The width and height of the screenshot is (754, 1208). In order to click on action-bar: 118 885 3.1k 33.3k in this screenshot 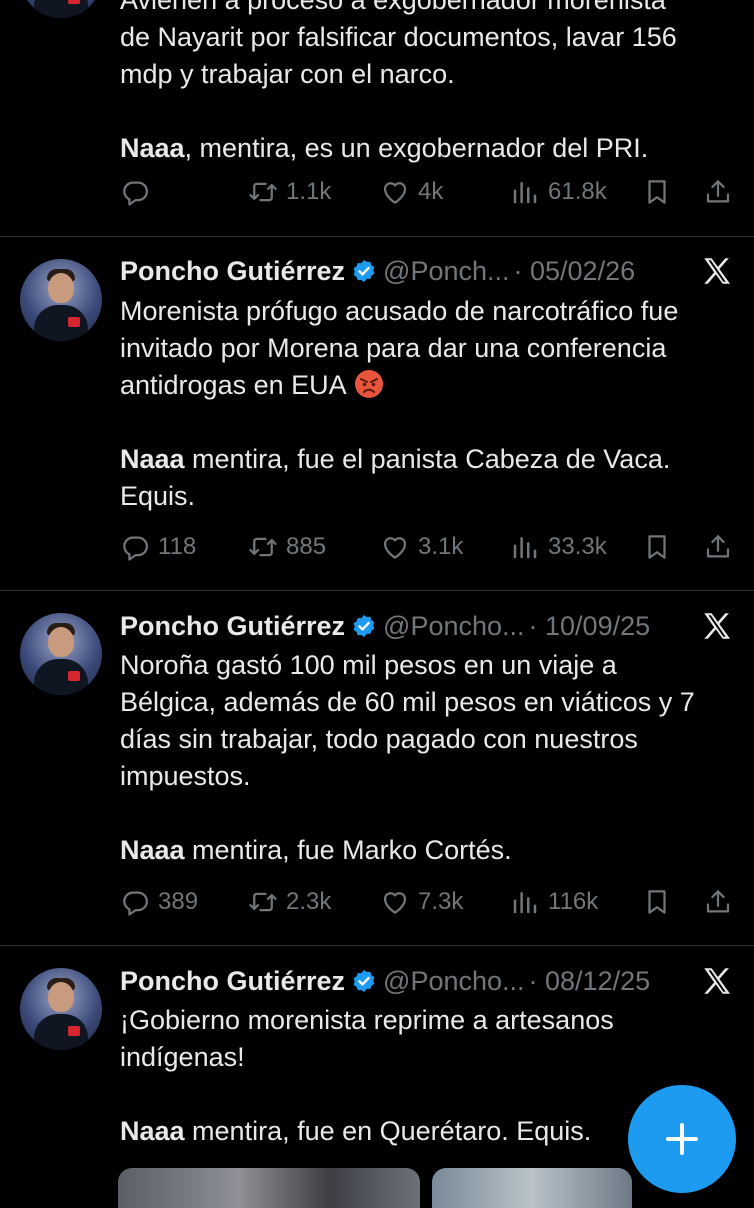, I will do `click(430, 547)`.